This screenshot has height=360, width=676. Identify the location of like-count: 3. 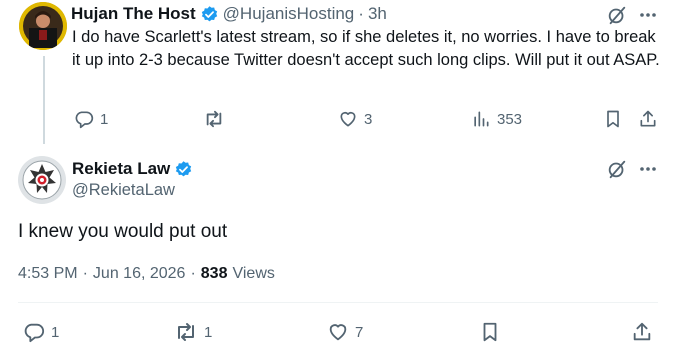
(368, 119).